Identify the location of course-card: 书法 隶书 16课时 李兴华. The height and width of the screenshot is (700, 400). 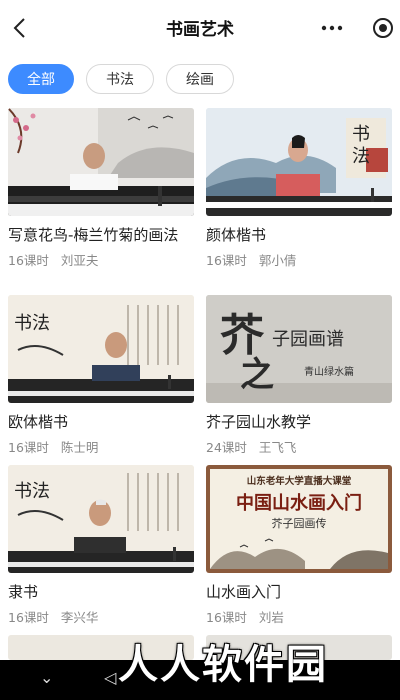
(101, 545).